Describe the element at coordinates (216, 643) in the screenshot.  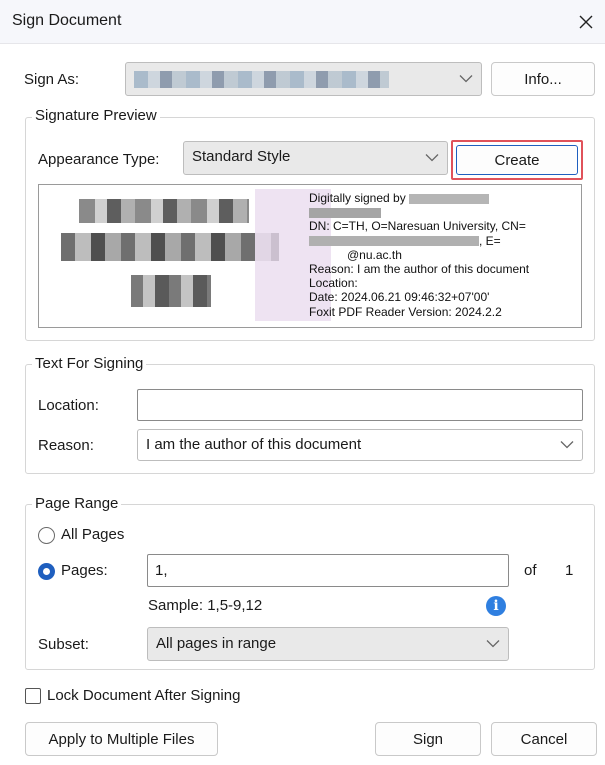
I see `subset-value: All pages in range` at that location.